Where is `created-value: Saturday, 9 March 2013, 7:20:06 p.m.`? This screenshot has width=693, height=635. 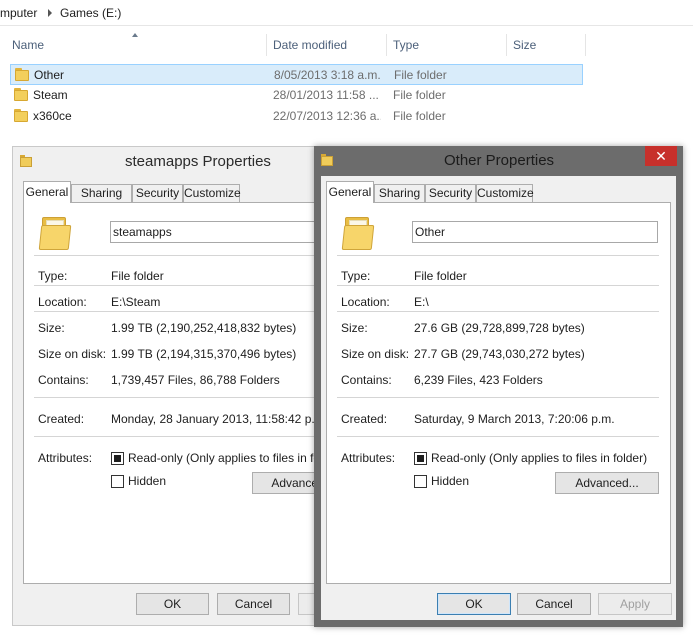
created-value: Saturday, 9 March 2013, 7:20:06 p.m. is located at coordinates (514, 419).